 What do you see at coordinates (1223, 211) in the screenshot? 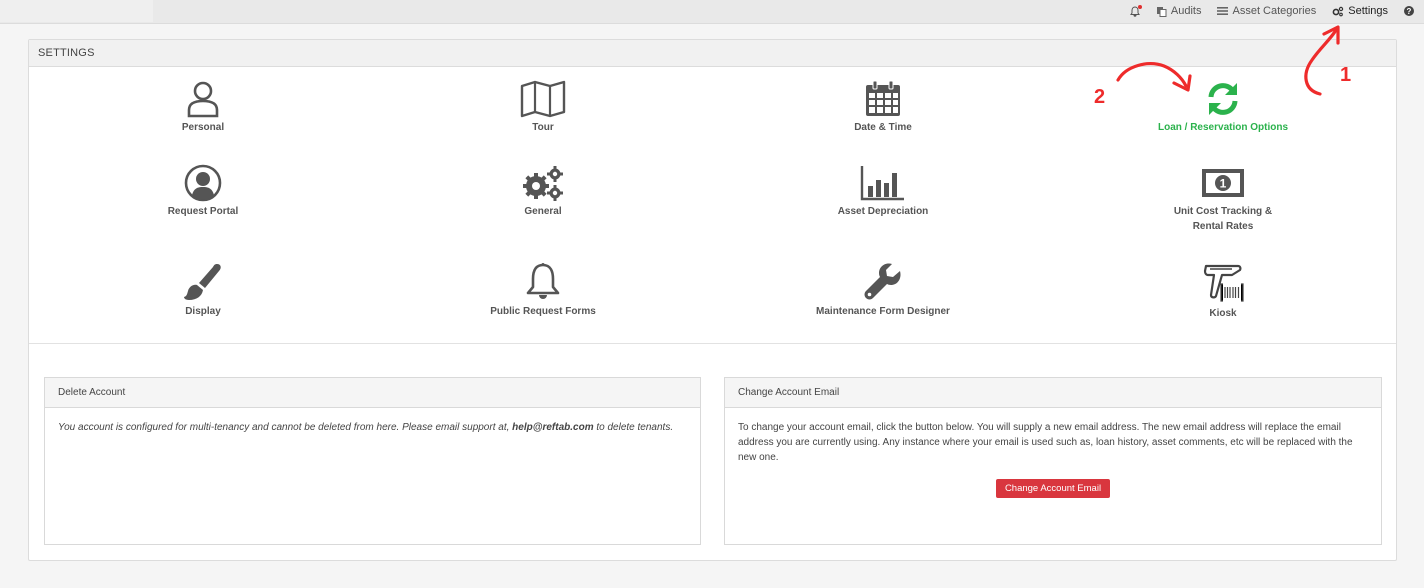
I see `tile-label-line1: Unit Cost Tracking &` at bounding box center [1223, 211].